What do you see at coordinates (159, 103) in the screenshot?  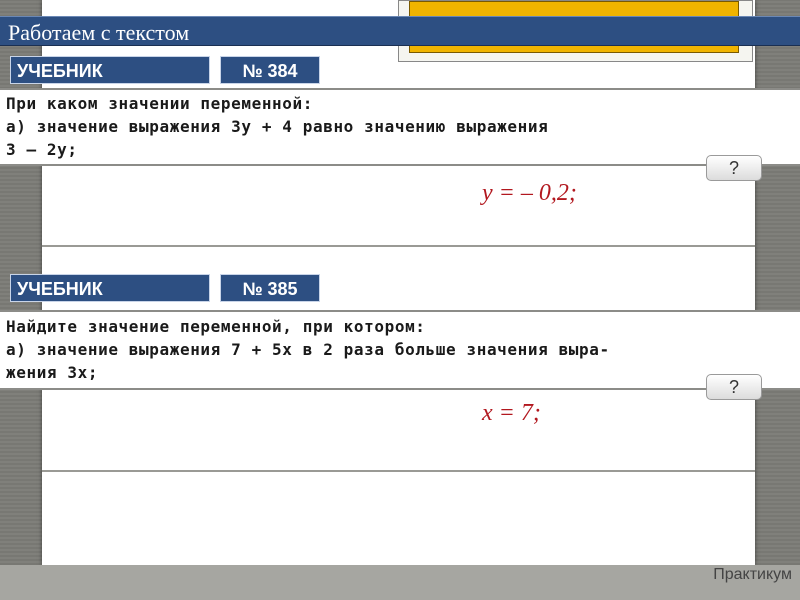 I see `task-line: При каком значении переменной:` at bounding box center [159, 103].